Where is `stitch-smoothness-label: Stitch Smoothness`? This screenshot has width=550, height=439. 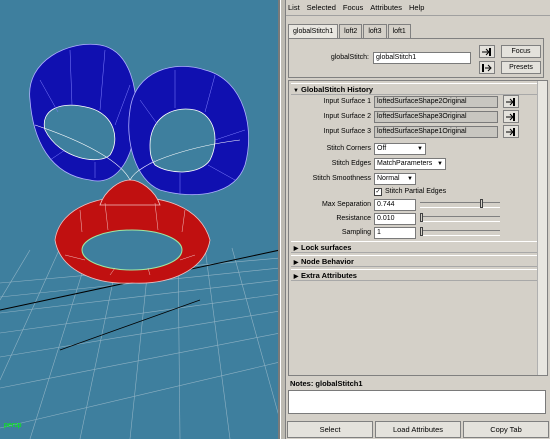
stitch-smoothness-label: Stitch Smoothness is located at coordinates (341, 178).